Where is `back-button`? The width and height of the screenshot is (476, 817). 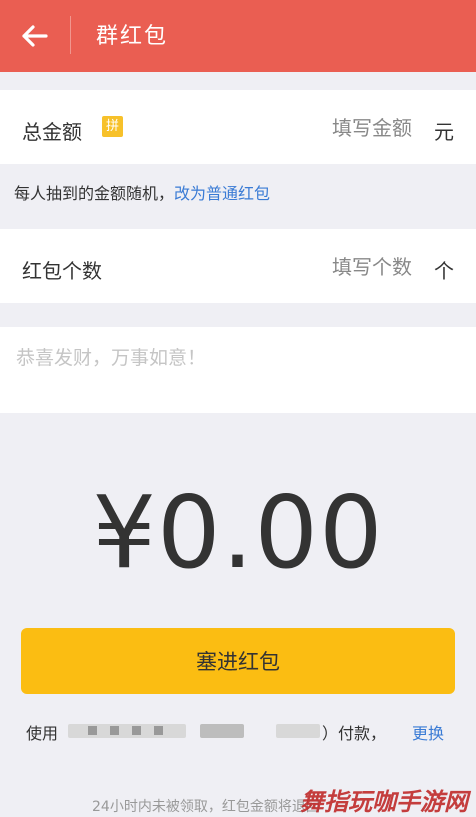
back-button is located at coordinates (34, 36).